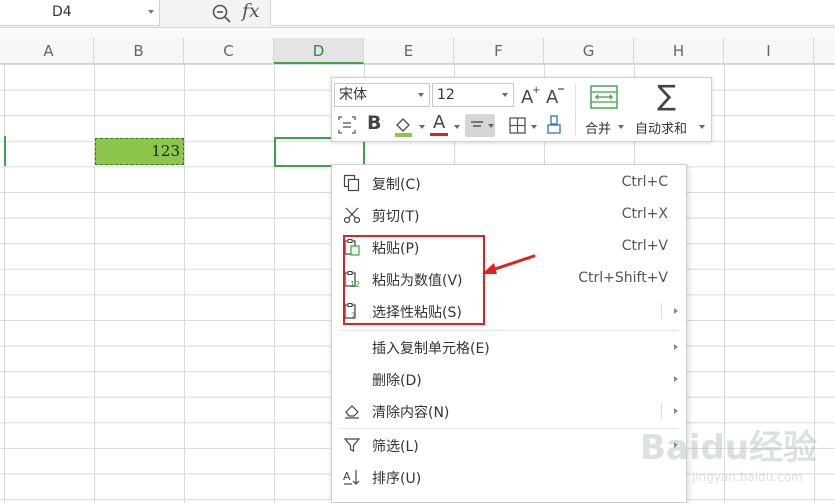 This screenshot has width=835, height=503. What do you see at coordinates (473, 95) in the screenshot?
I see `font-size-select: 12` at bounding box center [473, 95].